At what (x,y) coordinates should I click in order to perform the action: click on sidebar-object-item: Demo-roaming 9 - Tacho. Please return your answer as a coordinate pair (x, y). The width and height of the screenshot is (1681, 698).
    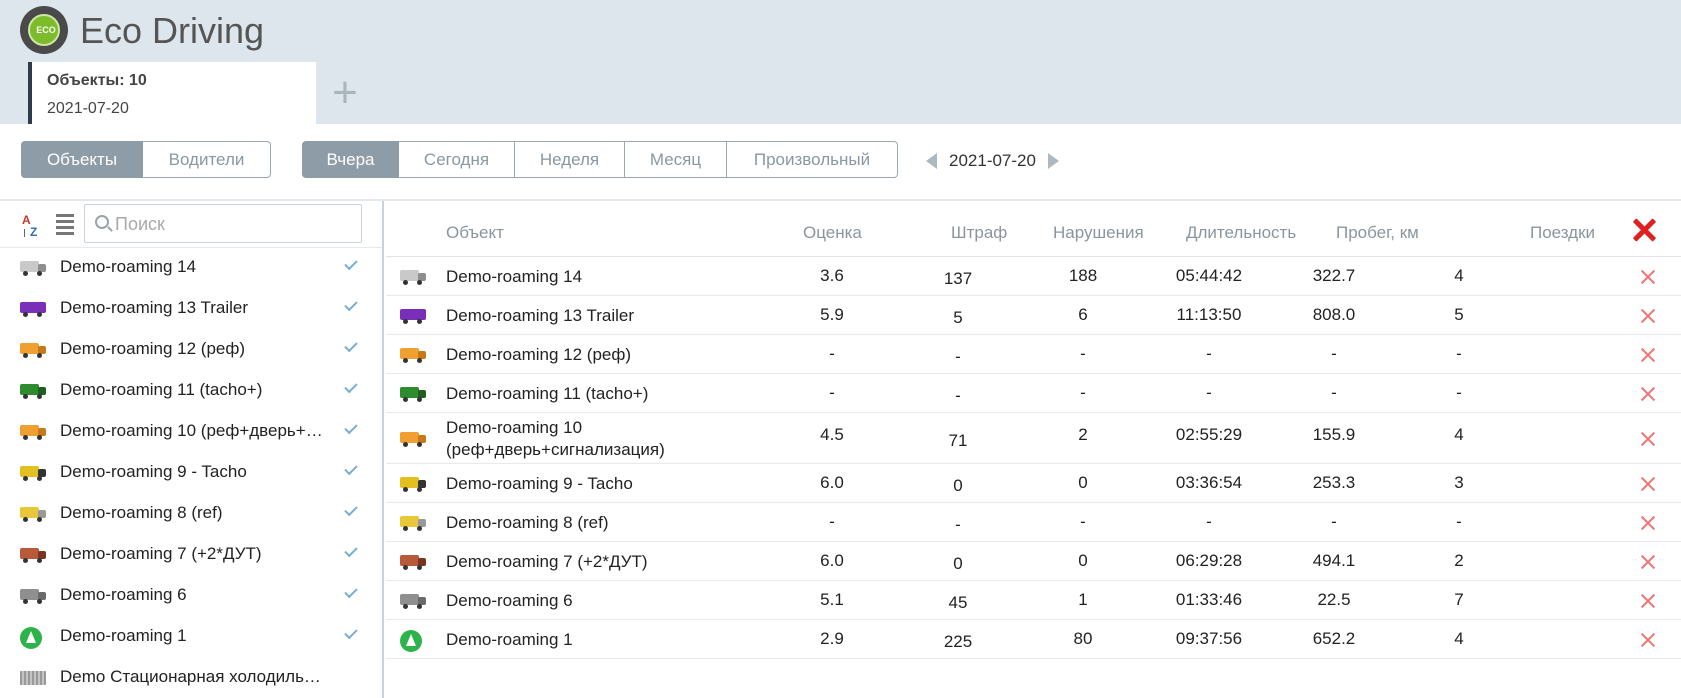
    Looking at the image, I should click on (191, 473).